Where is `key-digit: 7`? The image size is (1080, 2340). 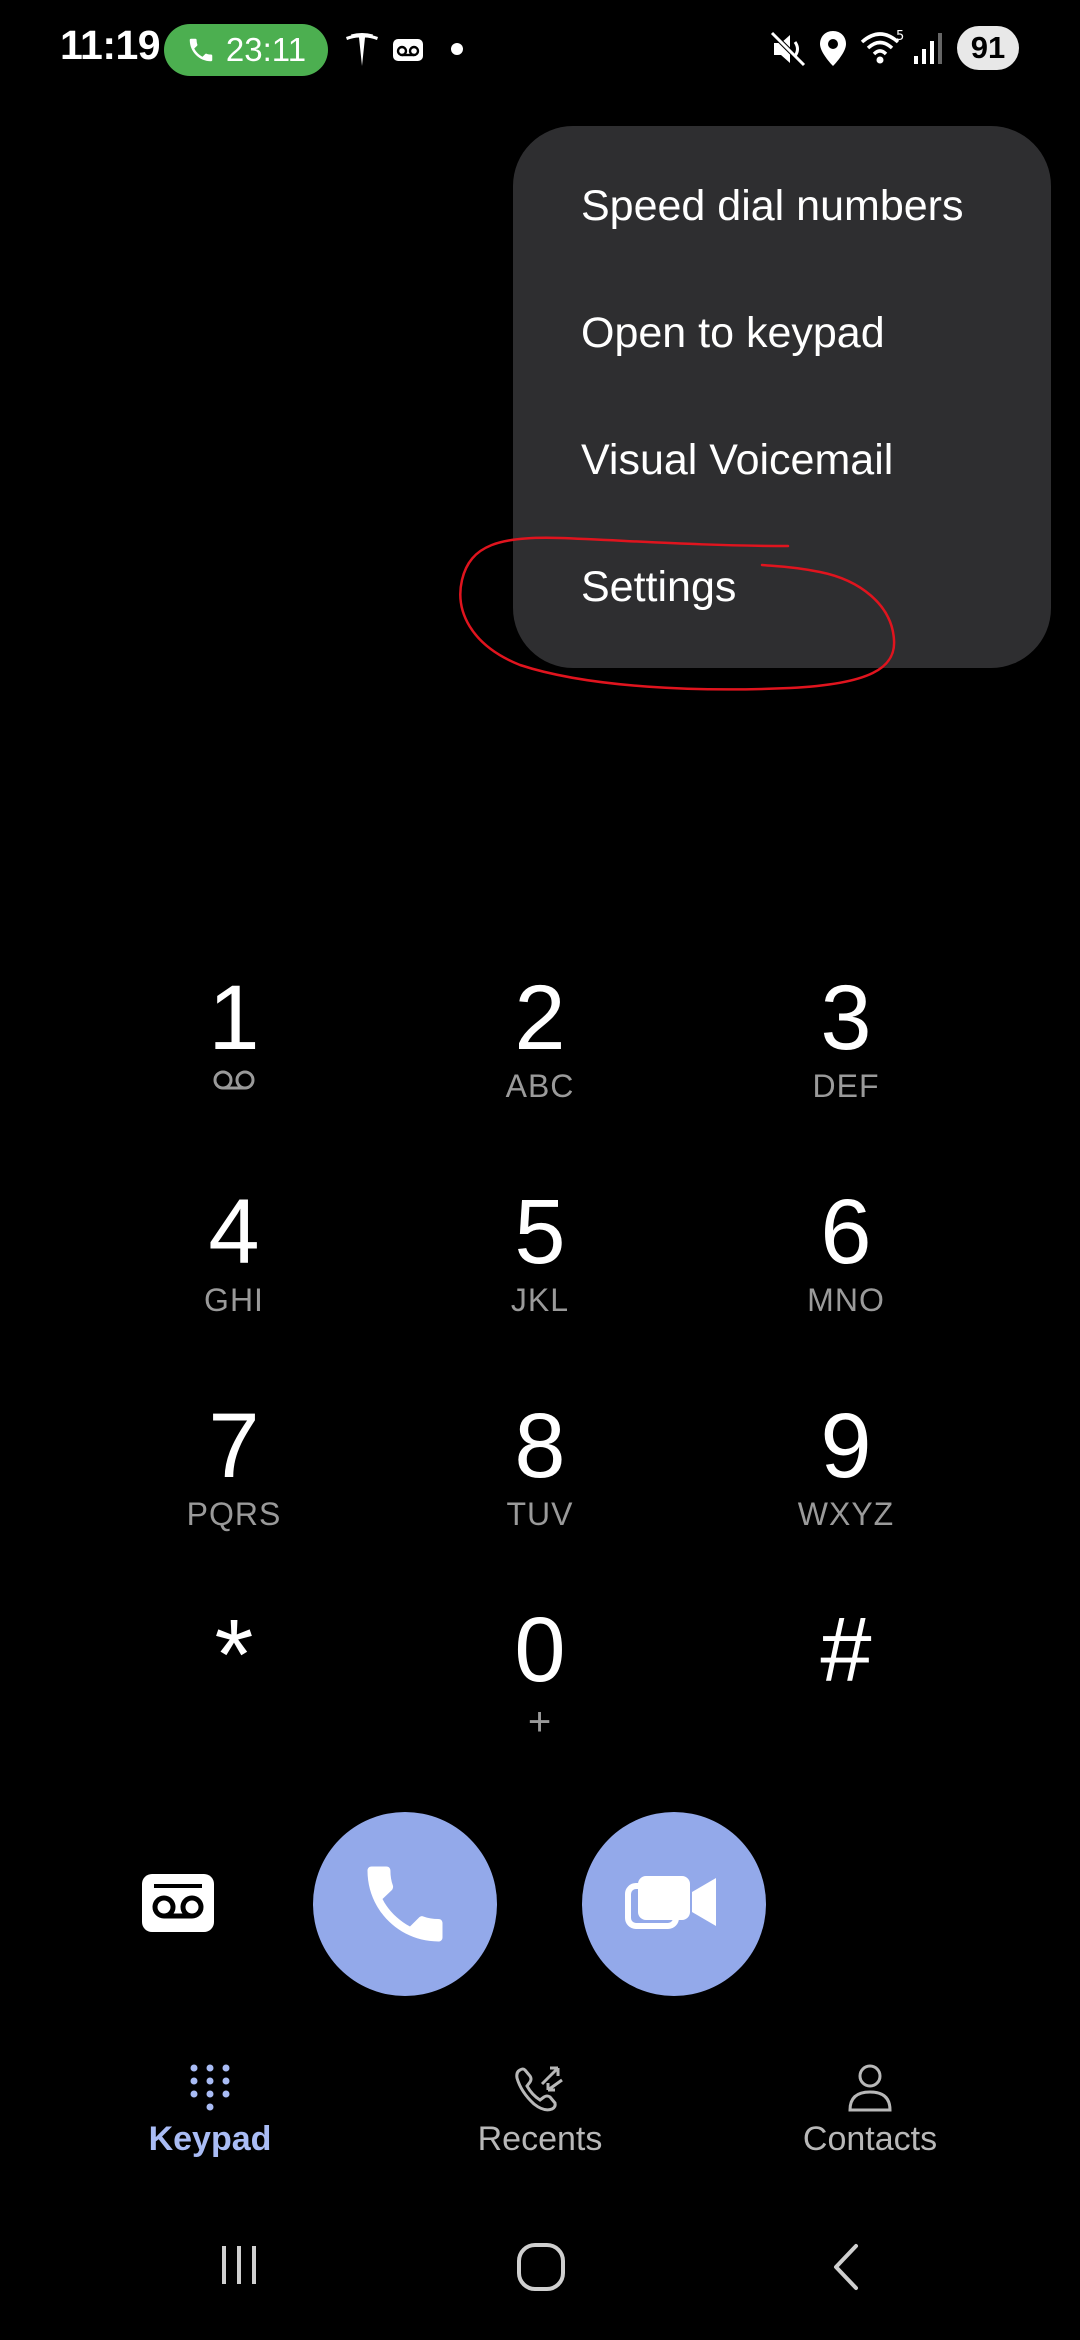 key-digit: 7 is located at coordinates (234, 1446).